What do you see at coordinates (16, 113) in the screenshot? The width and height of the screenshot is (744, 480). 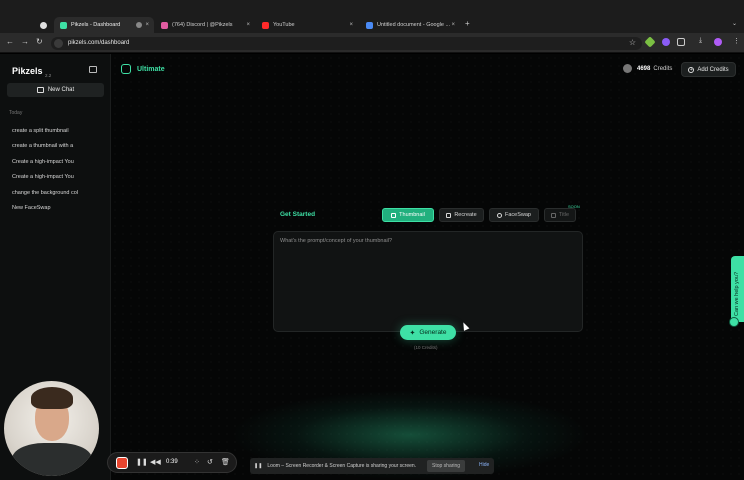 I see `history-section-label: Today` at bounding box center [16, 113].